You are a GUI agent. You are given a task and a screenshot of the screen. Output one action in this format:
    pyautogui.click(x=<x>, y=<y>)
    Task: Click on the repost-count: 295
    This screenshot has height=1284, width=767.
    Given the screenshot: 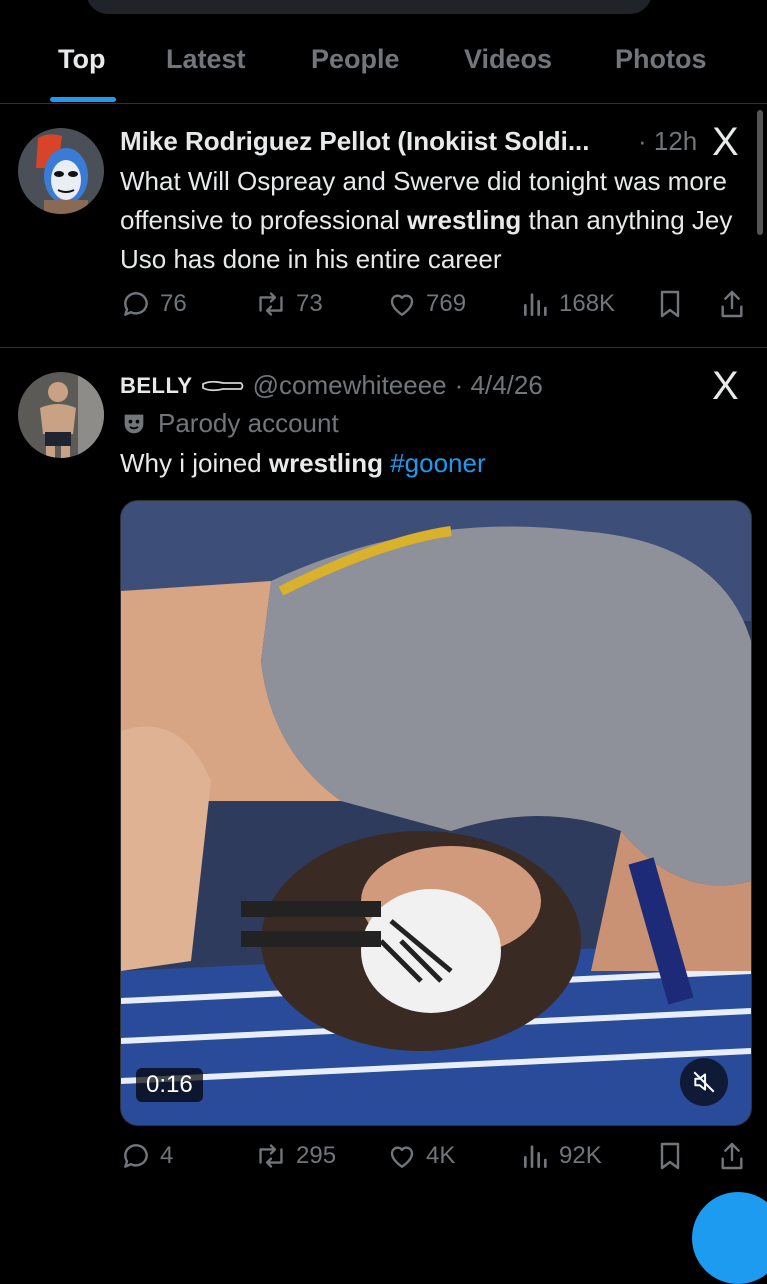 What is the action you would take?
    pyautogui.click(x=316, y=1155)
    